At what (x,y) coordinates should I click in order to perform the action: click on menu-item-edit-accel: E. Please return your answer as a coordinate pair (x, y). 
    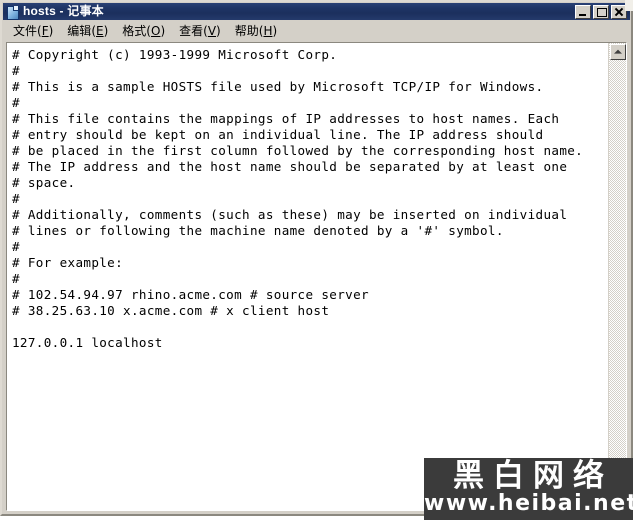
    Looking at the image, I should click on (100, 31).